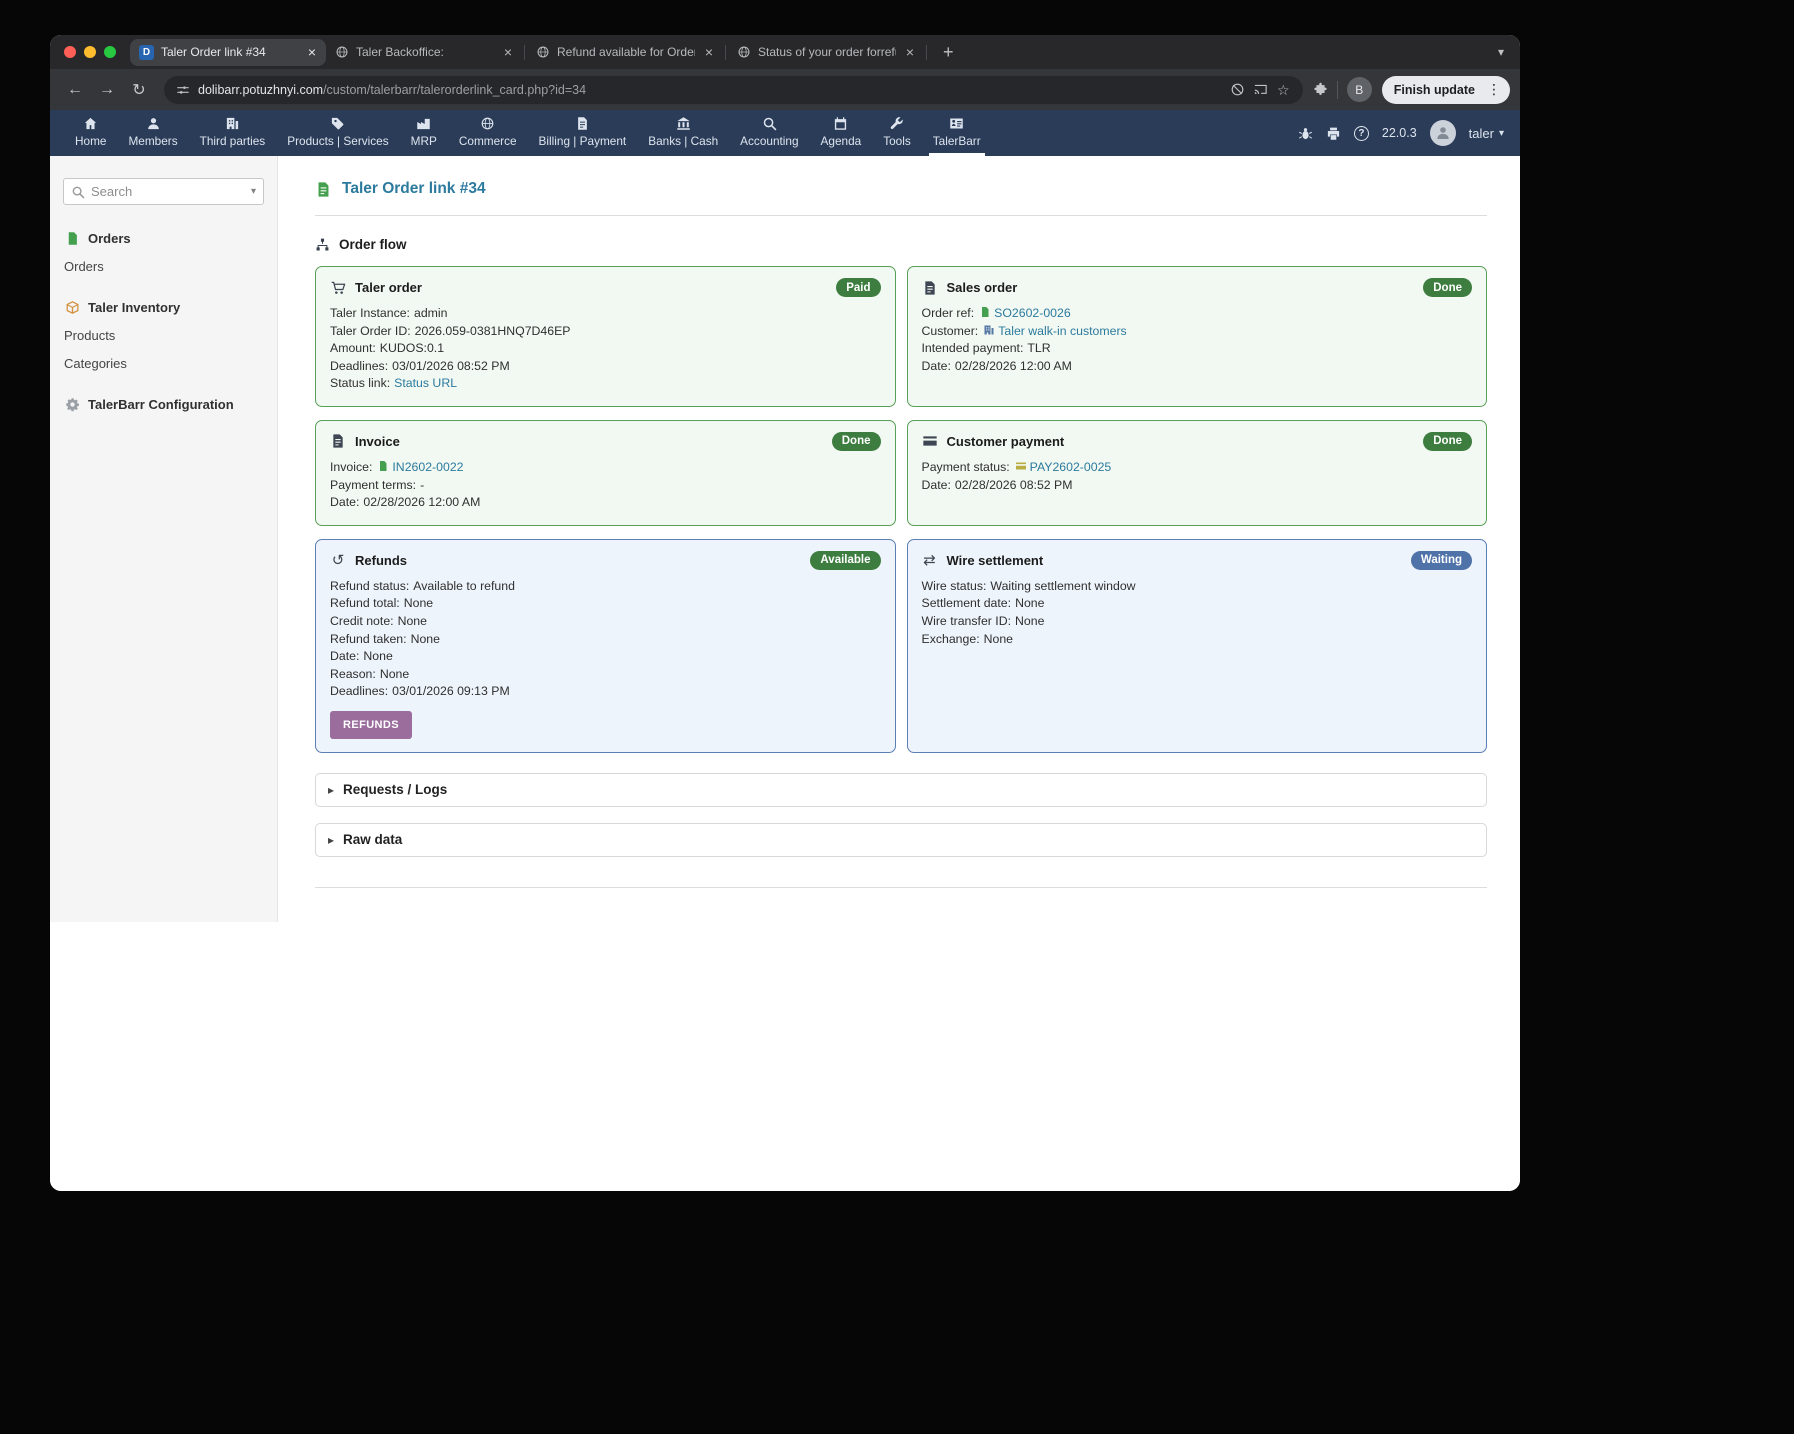  What do you see at coordinates (901, 887) in the screenshot?
I see `bottom-divider` at bounding box center [901, 887].